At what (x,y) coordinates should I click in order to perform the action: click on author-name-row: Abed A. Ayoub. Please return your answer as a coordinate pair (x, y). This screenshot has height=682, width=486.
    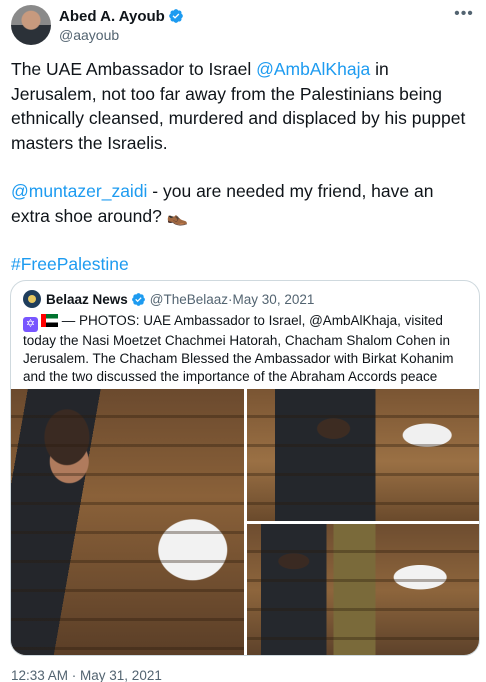
    Looking at the image, I should click on (121, 16).